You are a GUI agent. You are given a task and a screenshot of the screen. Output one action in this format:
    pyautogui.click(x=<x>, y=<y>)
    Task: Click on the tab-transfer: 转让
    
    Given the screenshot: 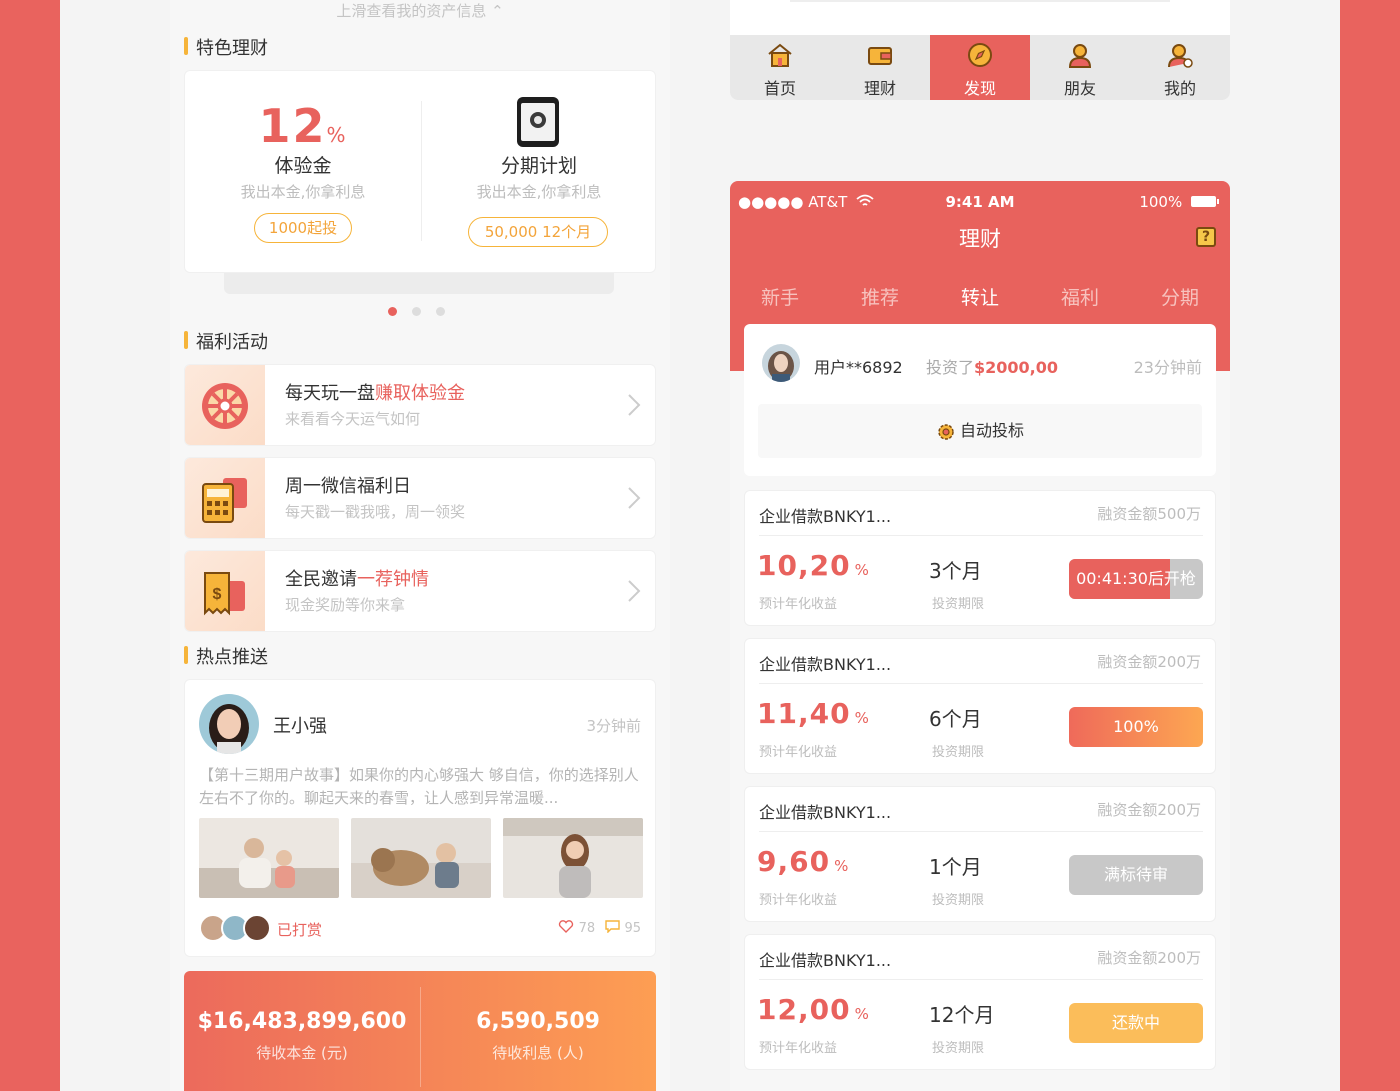 What is the action you would take?
    pyautogui.click(x=980, y=296)
    